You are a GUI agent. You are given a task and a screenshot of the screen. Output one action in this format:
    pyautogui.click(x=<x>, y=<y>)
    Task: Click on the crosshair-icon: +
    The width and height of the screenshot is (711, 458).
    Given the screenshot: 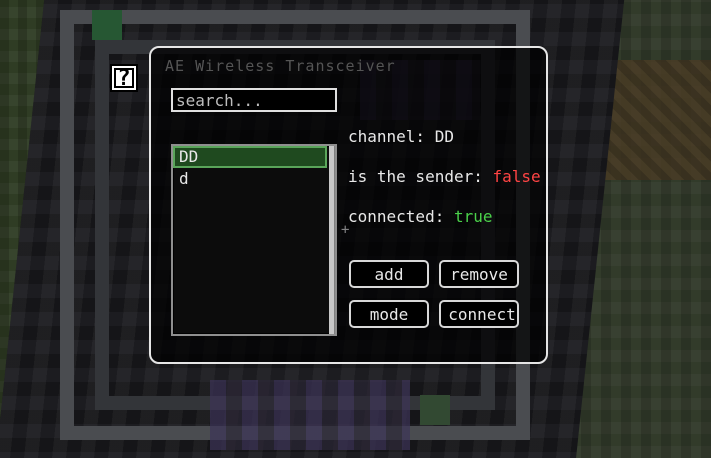 What is the action you would take?
    pyautogui.click(x=345, y=230)
    